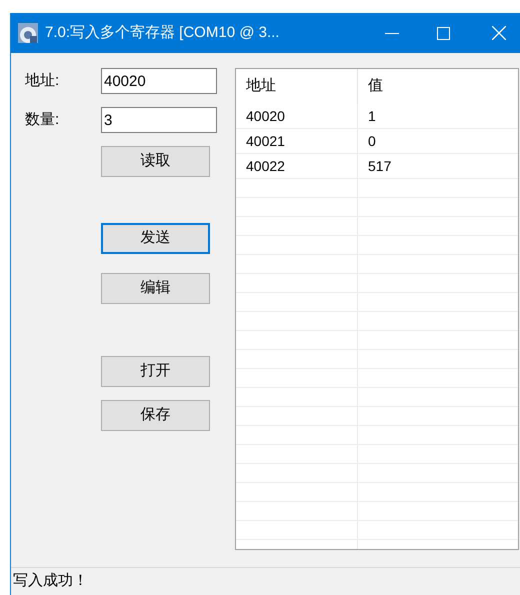  I want to click on table-cell-text: 1, so click(372, 116).